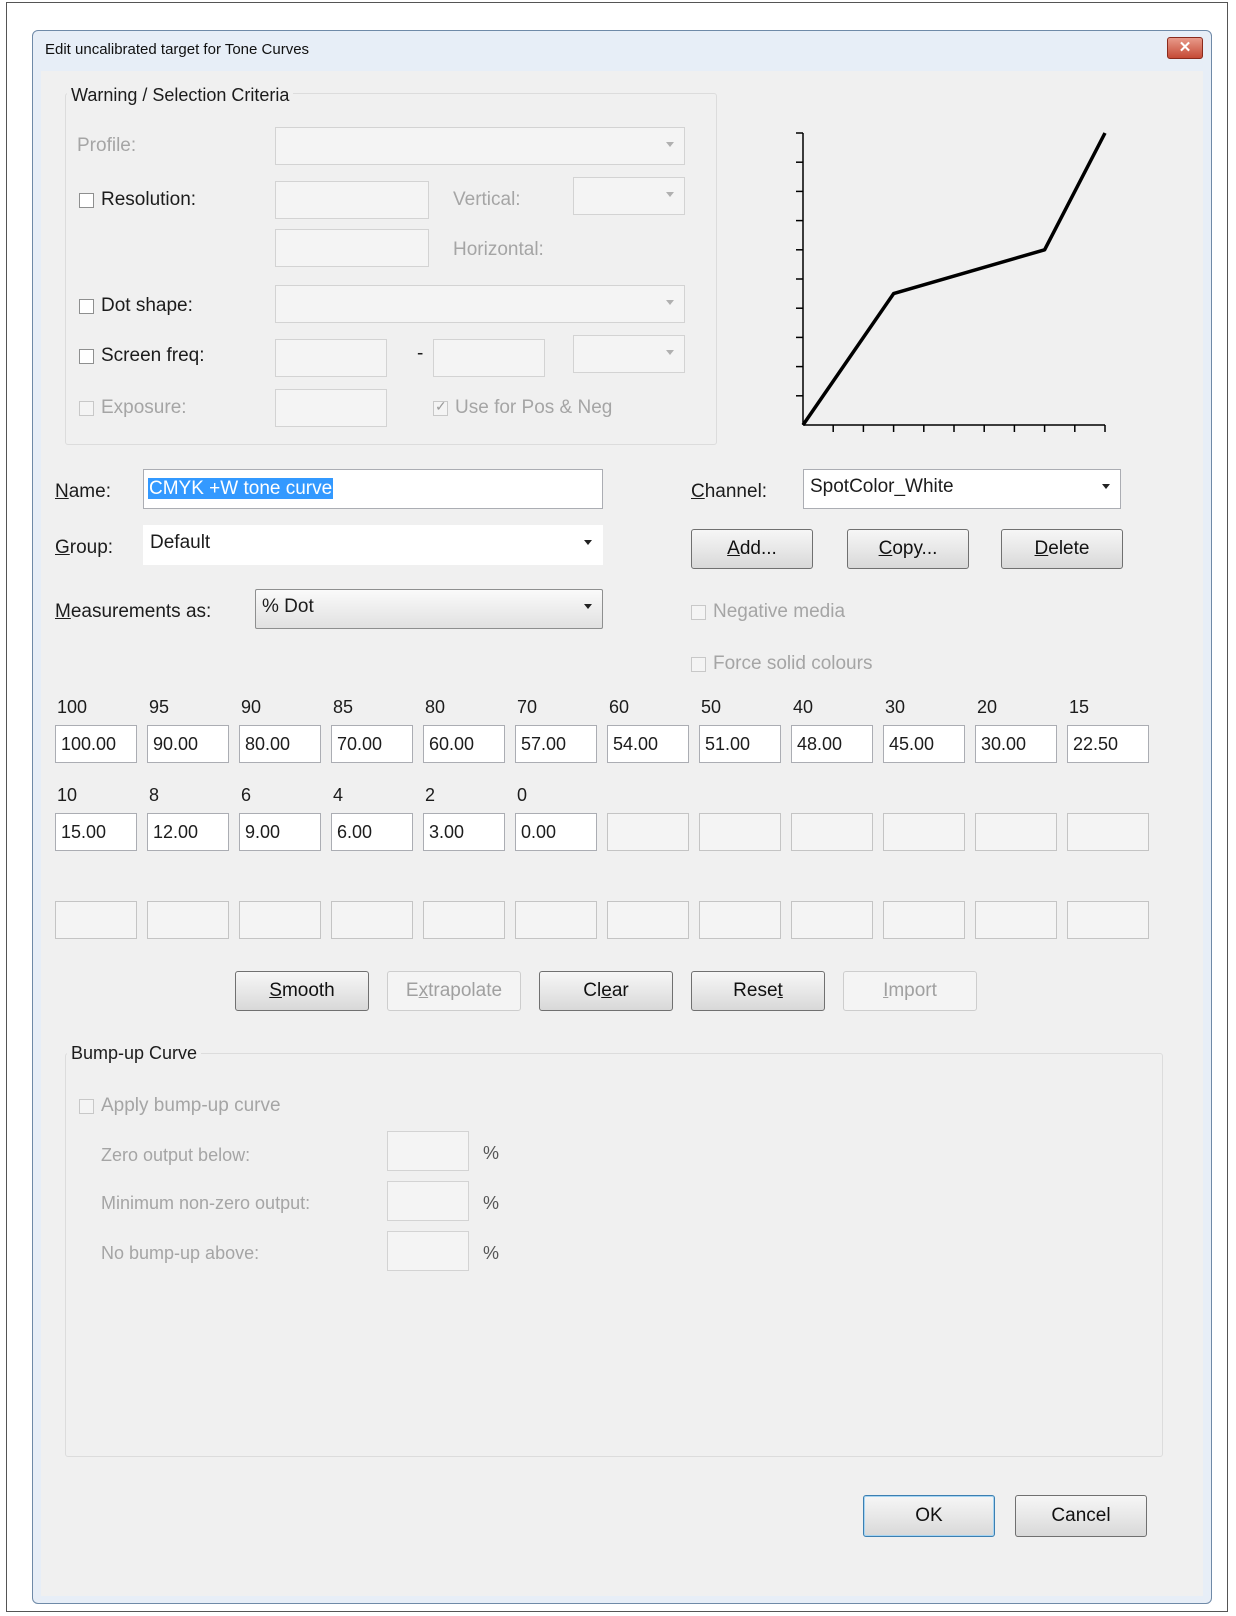  Describe the element at coordinates (929, 1516) in the screenshot. I see `ok-button: OK` at that location.